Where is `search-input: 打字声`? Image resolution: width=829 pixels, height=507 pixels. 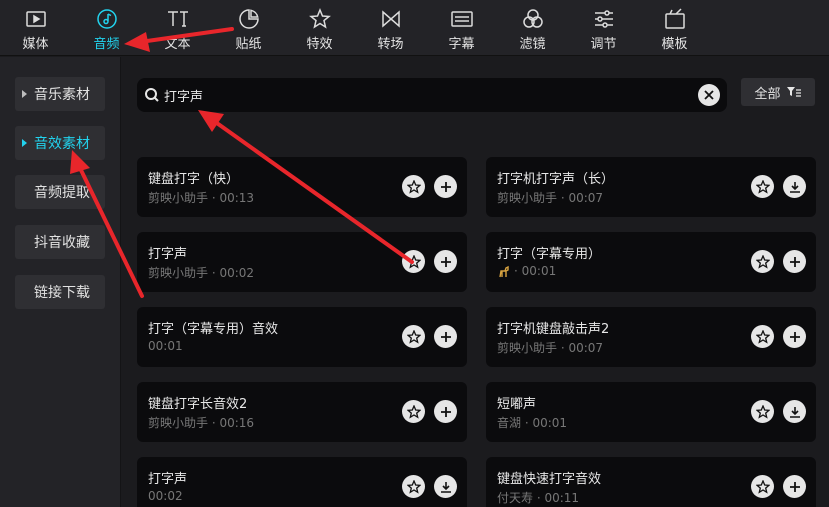 search-input: 打字声 is located at coordinates (432, 95).